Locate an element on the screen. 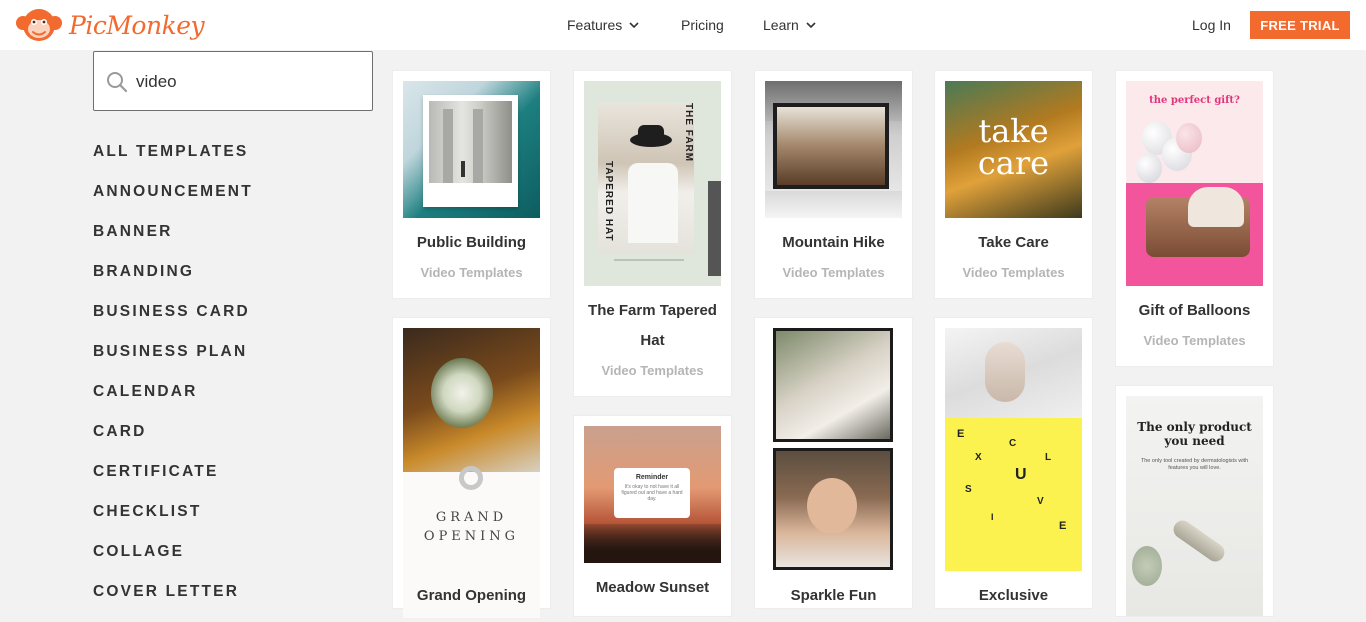 The width and height of the screenshot is (1366, 622). art-text: V is located at coordinates (1040, 501).